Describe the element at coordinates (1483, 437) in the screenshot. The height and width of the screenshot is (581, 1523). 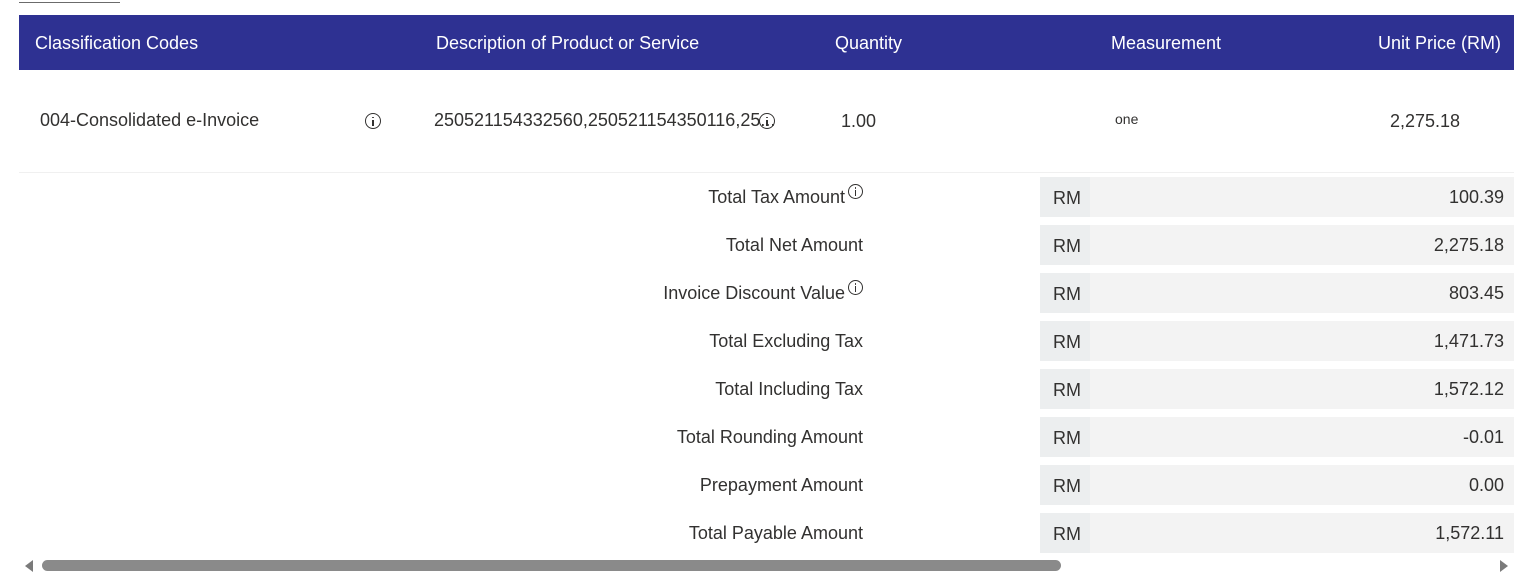
I see `summary-value: -0.01` at that location.